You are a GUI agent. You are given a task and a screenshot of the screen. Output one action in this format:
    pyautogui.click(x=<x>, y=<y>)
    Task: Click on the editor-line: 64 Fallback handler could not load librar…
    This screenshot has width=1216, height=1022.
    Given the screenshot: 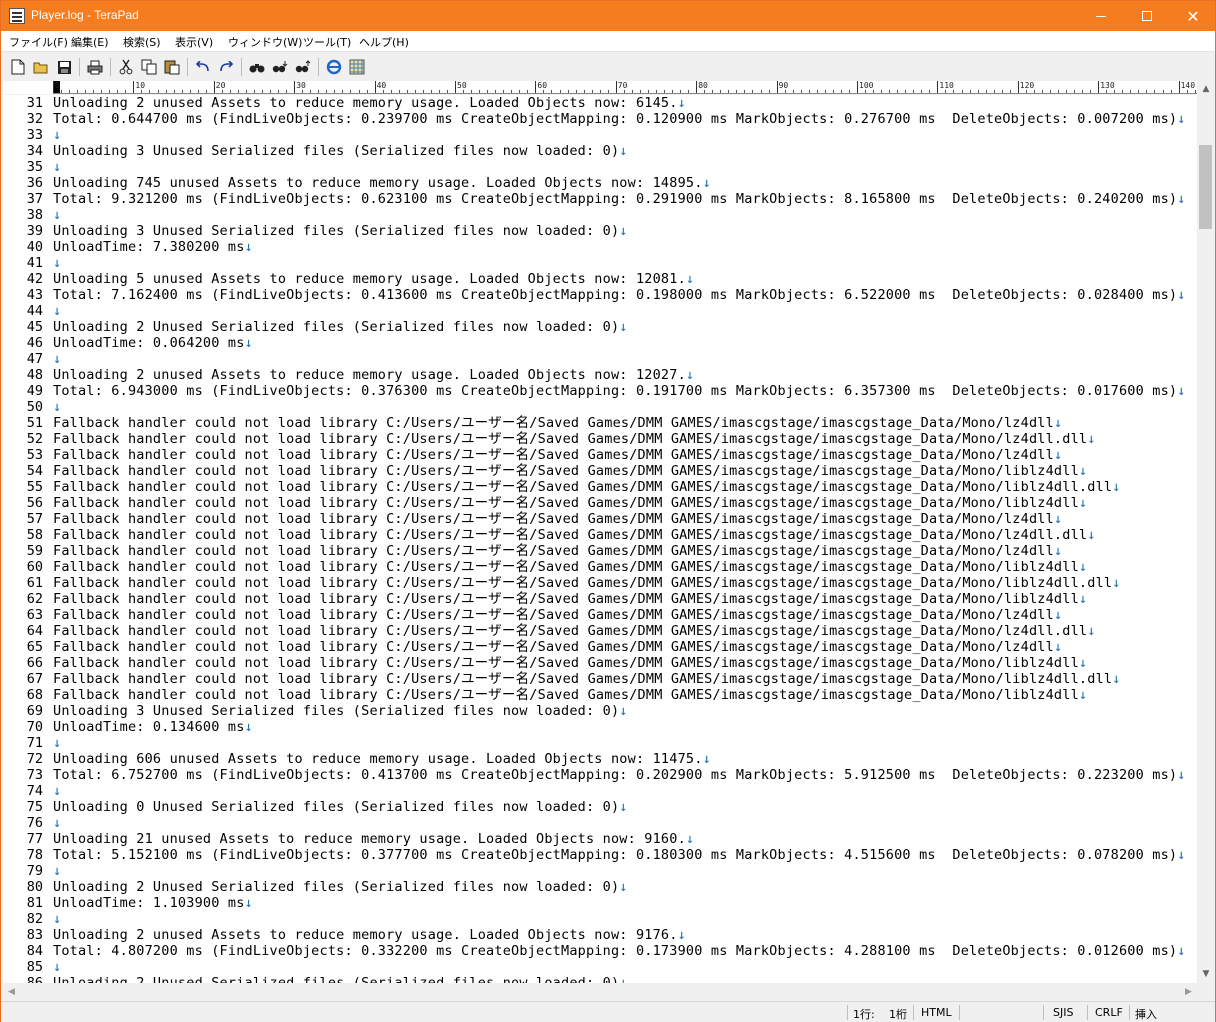 What is the action you would take?
    pyautogui.click(x=600, y=631)
    